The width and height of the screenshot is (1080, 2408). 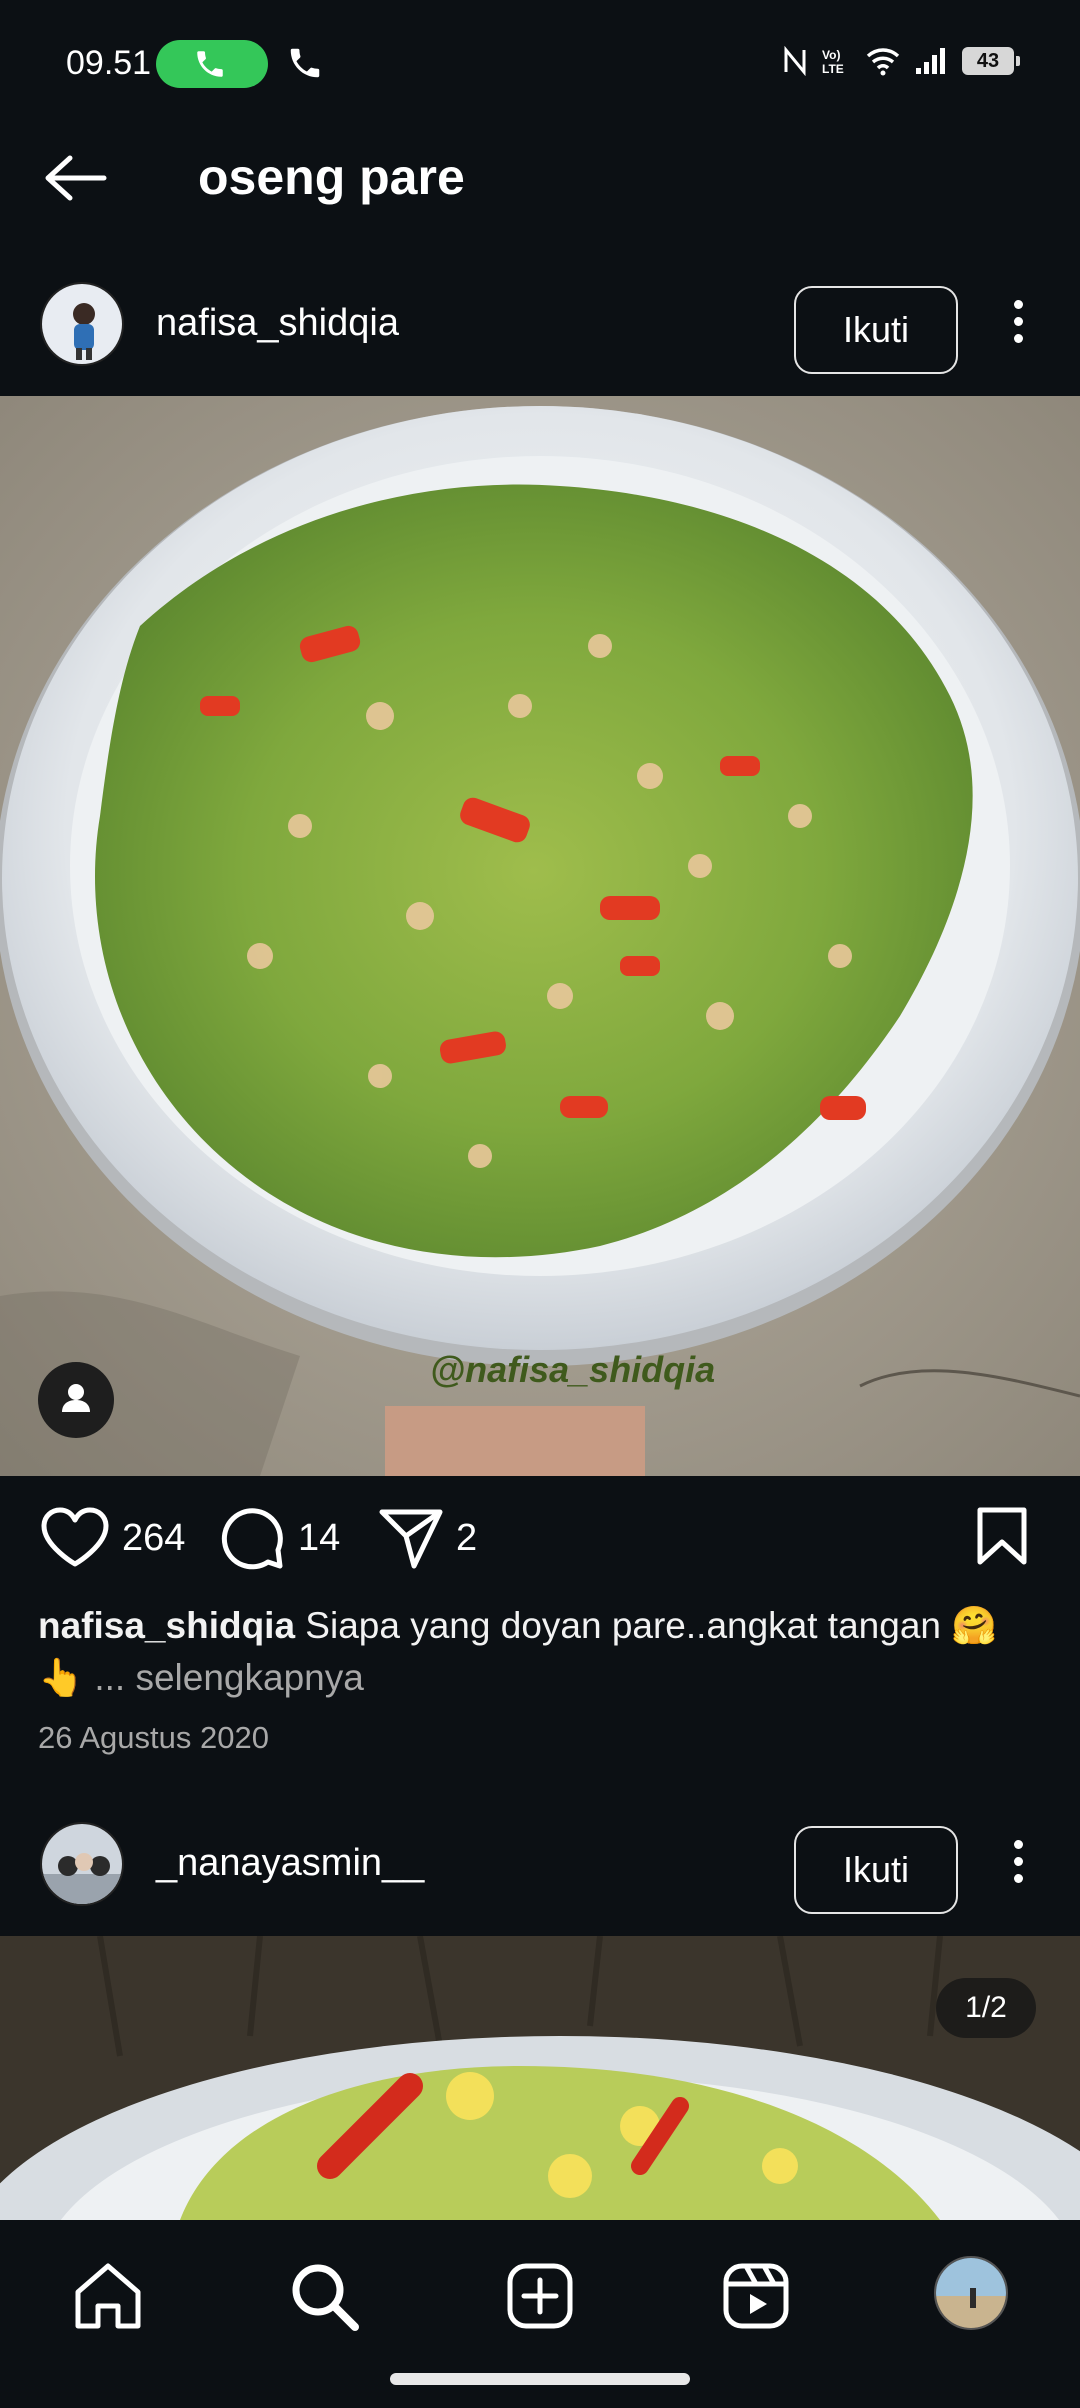 What do you see at coordinates (971, 2293) in the screenshot?
I see `profile-avatar` at bounding box center [971, 2293].